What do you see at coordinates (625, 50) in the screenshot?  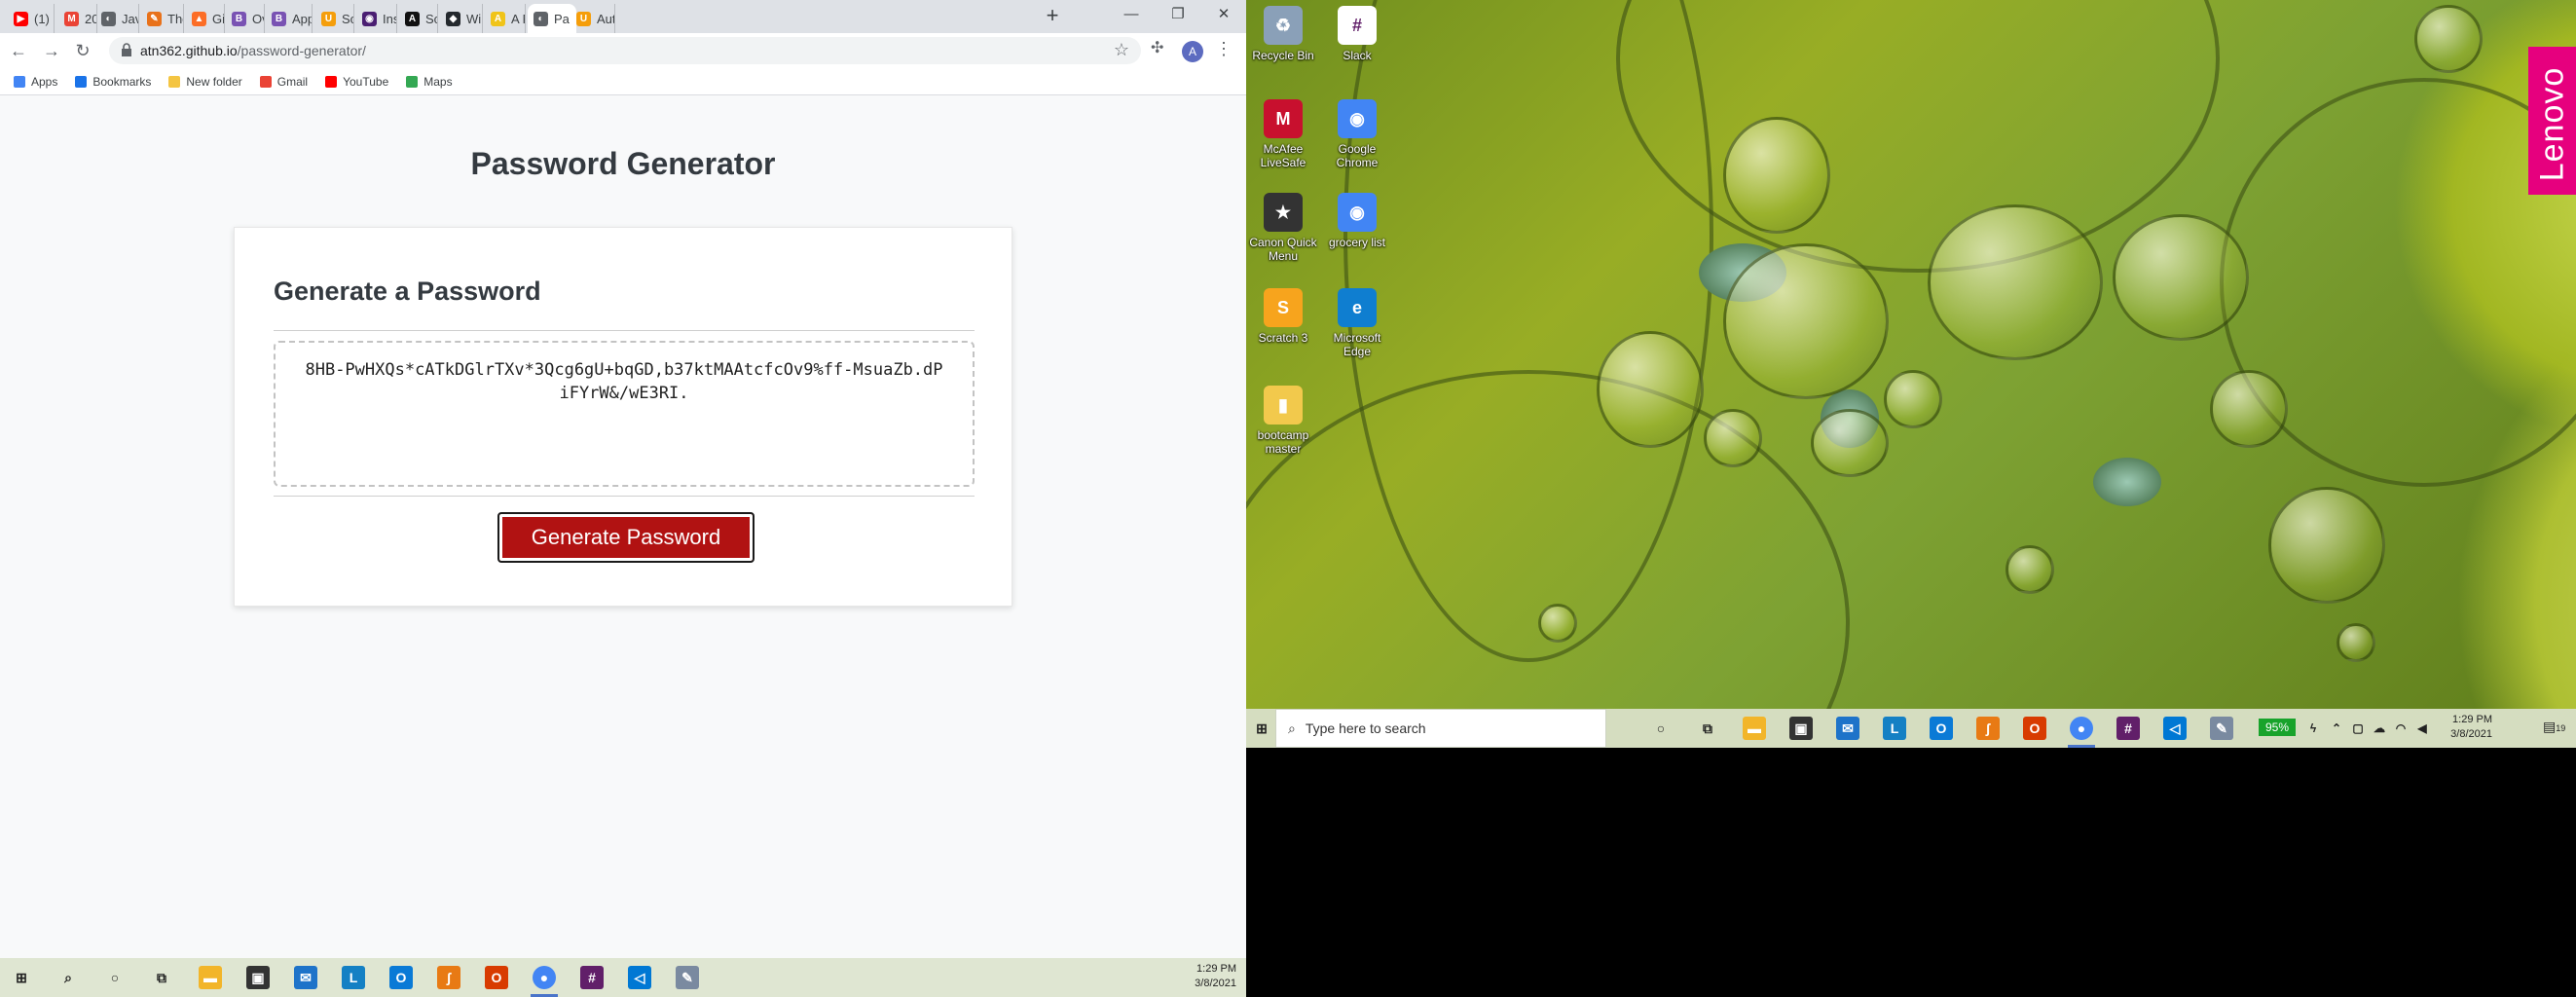 I see `address-bar: atn362.github.io/password-generator/ ☆` at bounding box center [625, 50].